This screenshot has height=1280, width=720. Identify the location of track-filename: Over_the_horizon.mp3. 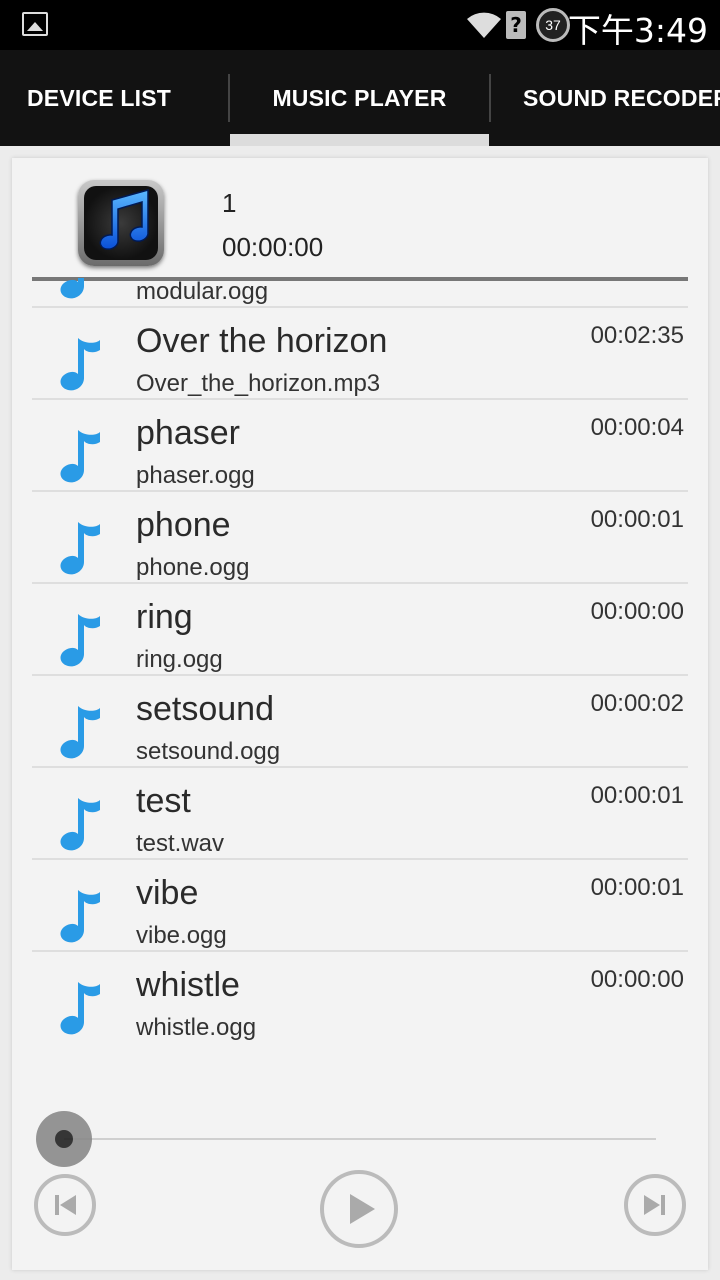
(258, 383).